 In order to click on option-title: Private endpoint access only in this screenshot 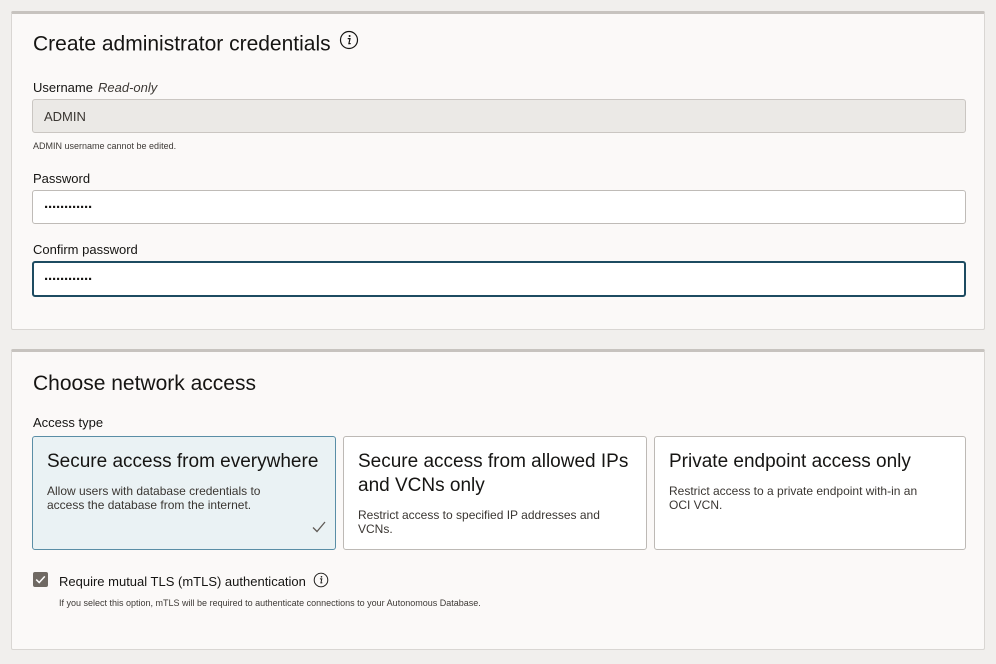, I will do `click(790, 461)`.